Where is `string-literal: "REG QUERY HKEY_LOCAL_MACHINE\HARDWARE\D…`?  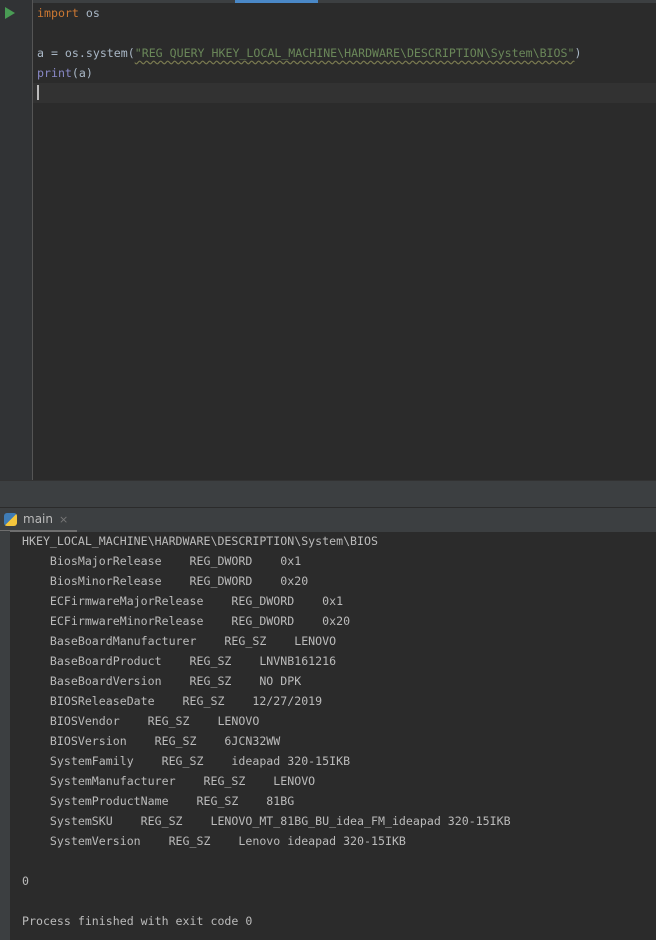 string-literal: "REG QUERY HKEY_LOCAL_MACHINE\HARDWARE\D… is located at coordinates (354, 53).